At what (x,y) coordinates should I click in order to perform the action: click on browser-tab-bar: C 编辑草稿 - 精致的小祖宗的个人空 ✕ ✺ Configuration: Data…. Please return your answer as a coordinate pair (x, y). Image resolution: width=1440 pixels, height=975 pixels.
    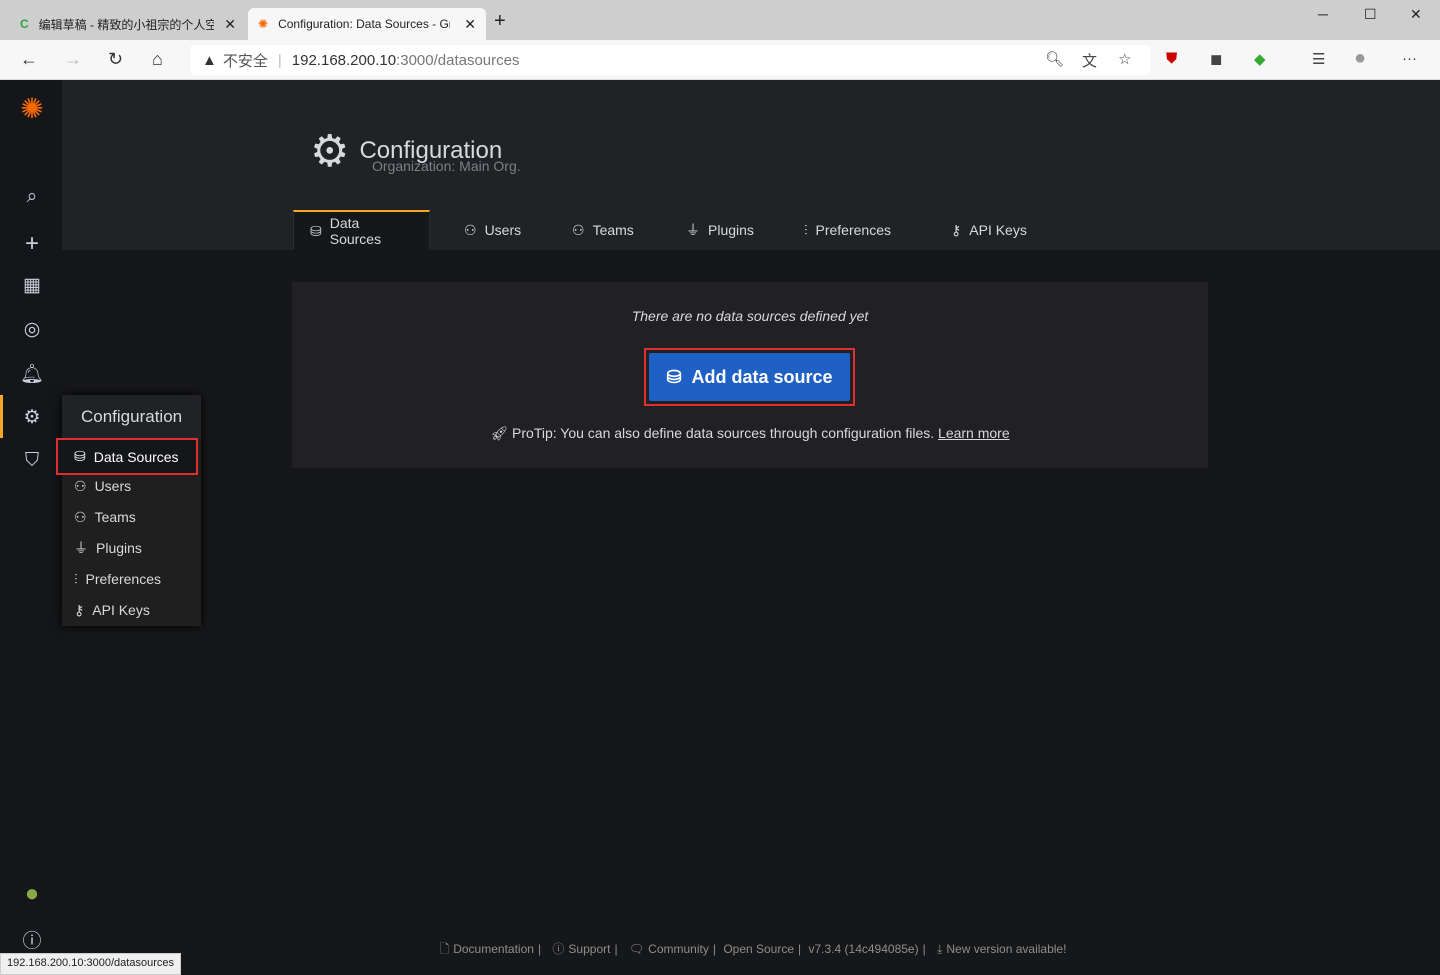
    Looking at the image, I should click on (720, 20).